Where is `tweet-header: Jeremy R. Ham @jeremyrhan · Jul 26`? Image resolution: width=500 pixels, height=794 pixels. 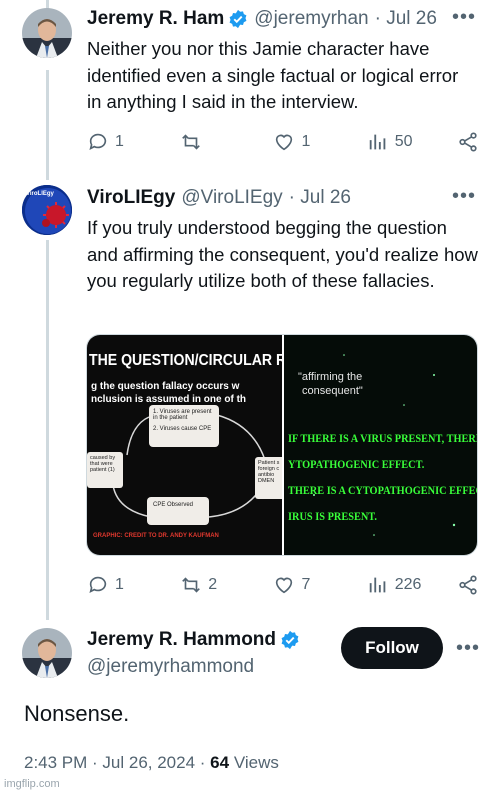 tweet-header: Jeremy R. Ham @jeremyrhan · Jul 26 is located at coordinates (262, 19).